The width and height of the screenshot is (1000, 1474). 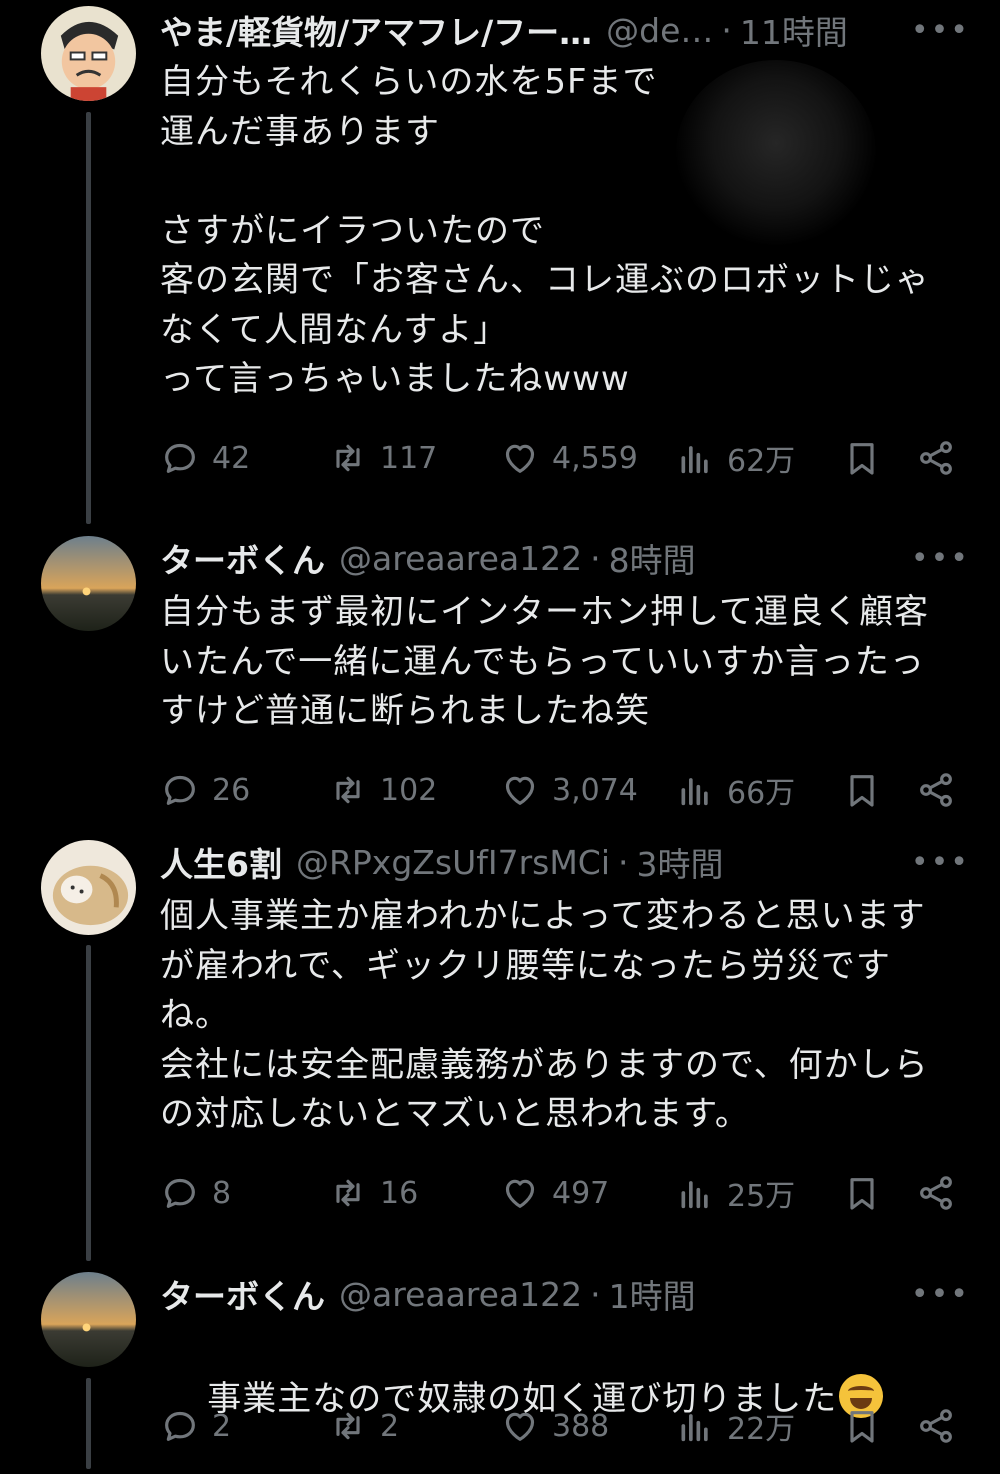 I want to click on like-count: 497, so click(x=581, y=1193).